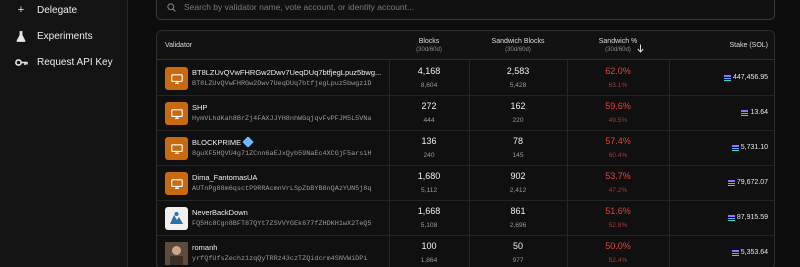 The height and width of the screenshot is (267, 800). What do you see at coordinates (750, 77) in the screenshot?
I see `stake-amount: 447,456.95` at bounding box center [750, 77].